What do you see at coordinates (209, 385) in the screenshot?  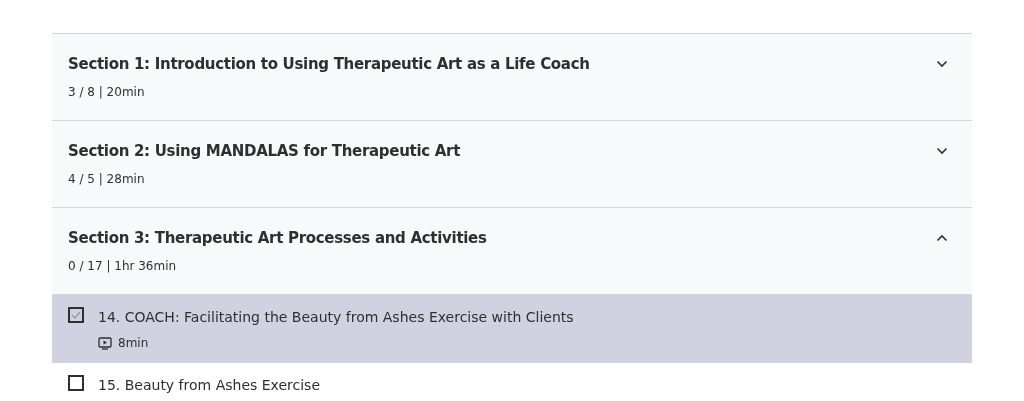 I see `lesson-title: 15. Beauty from Ashes Exercise` at bounding box center [209, 385].